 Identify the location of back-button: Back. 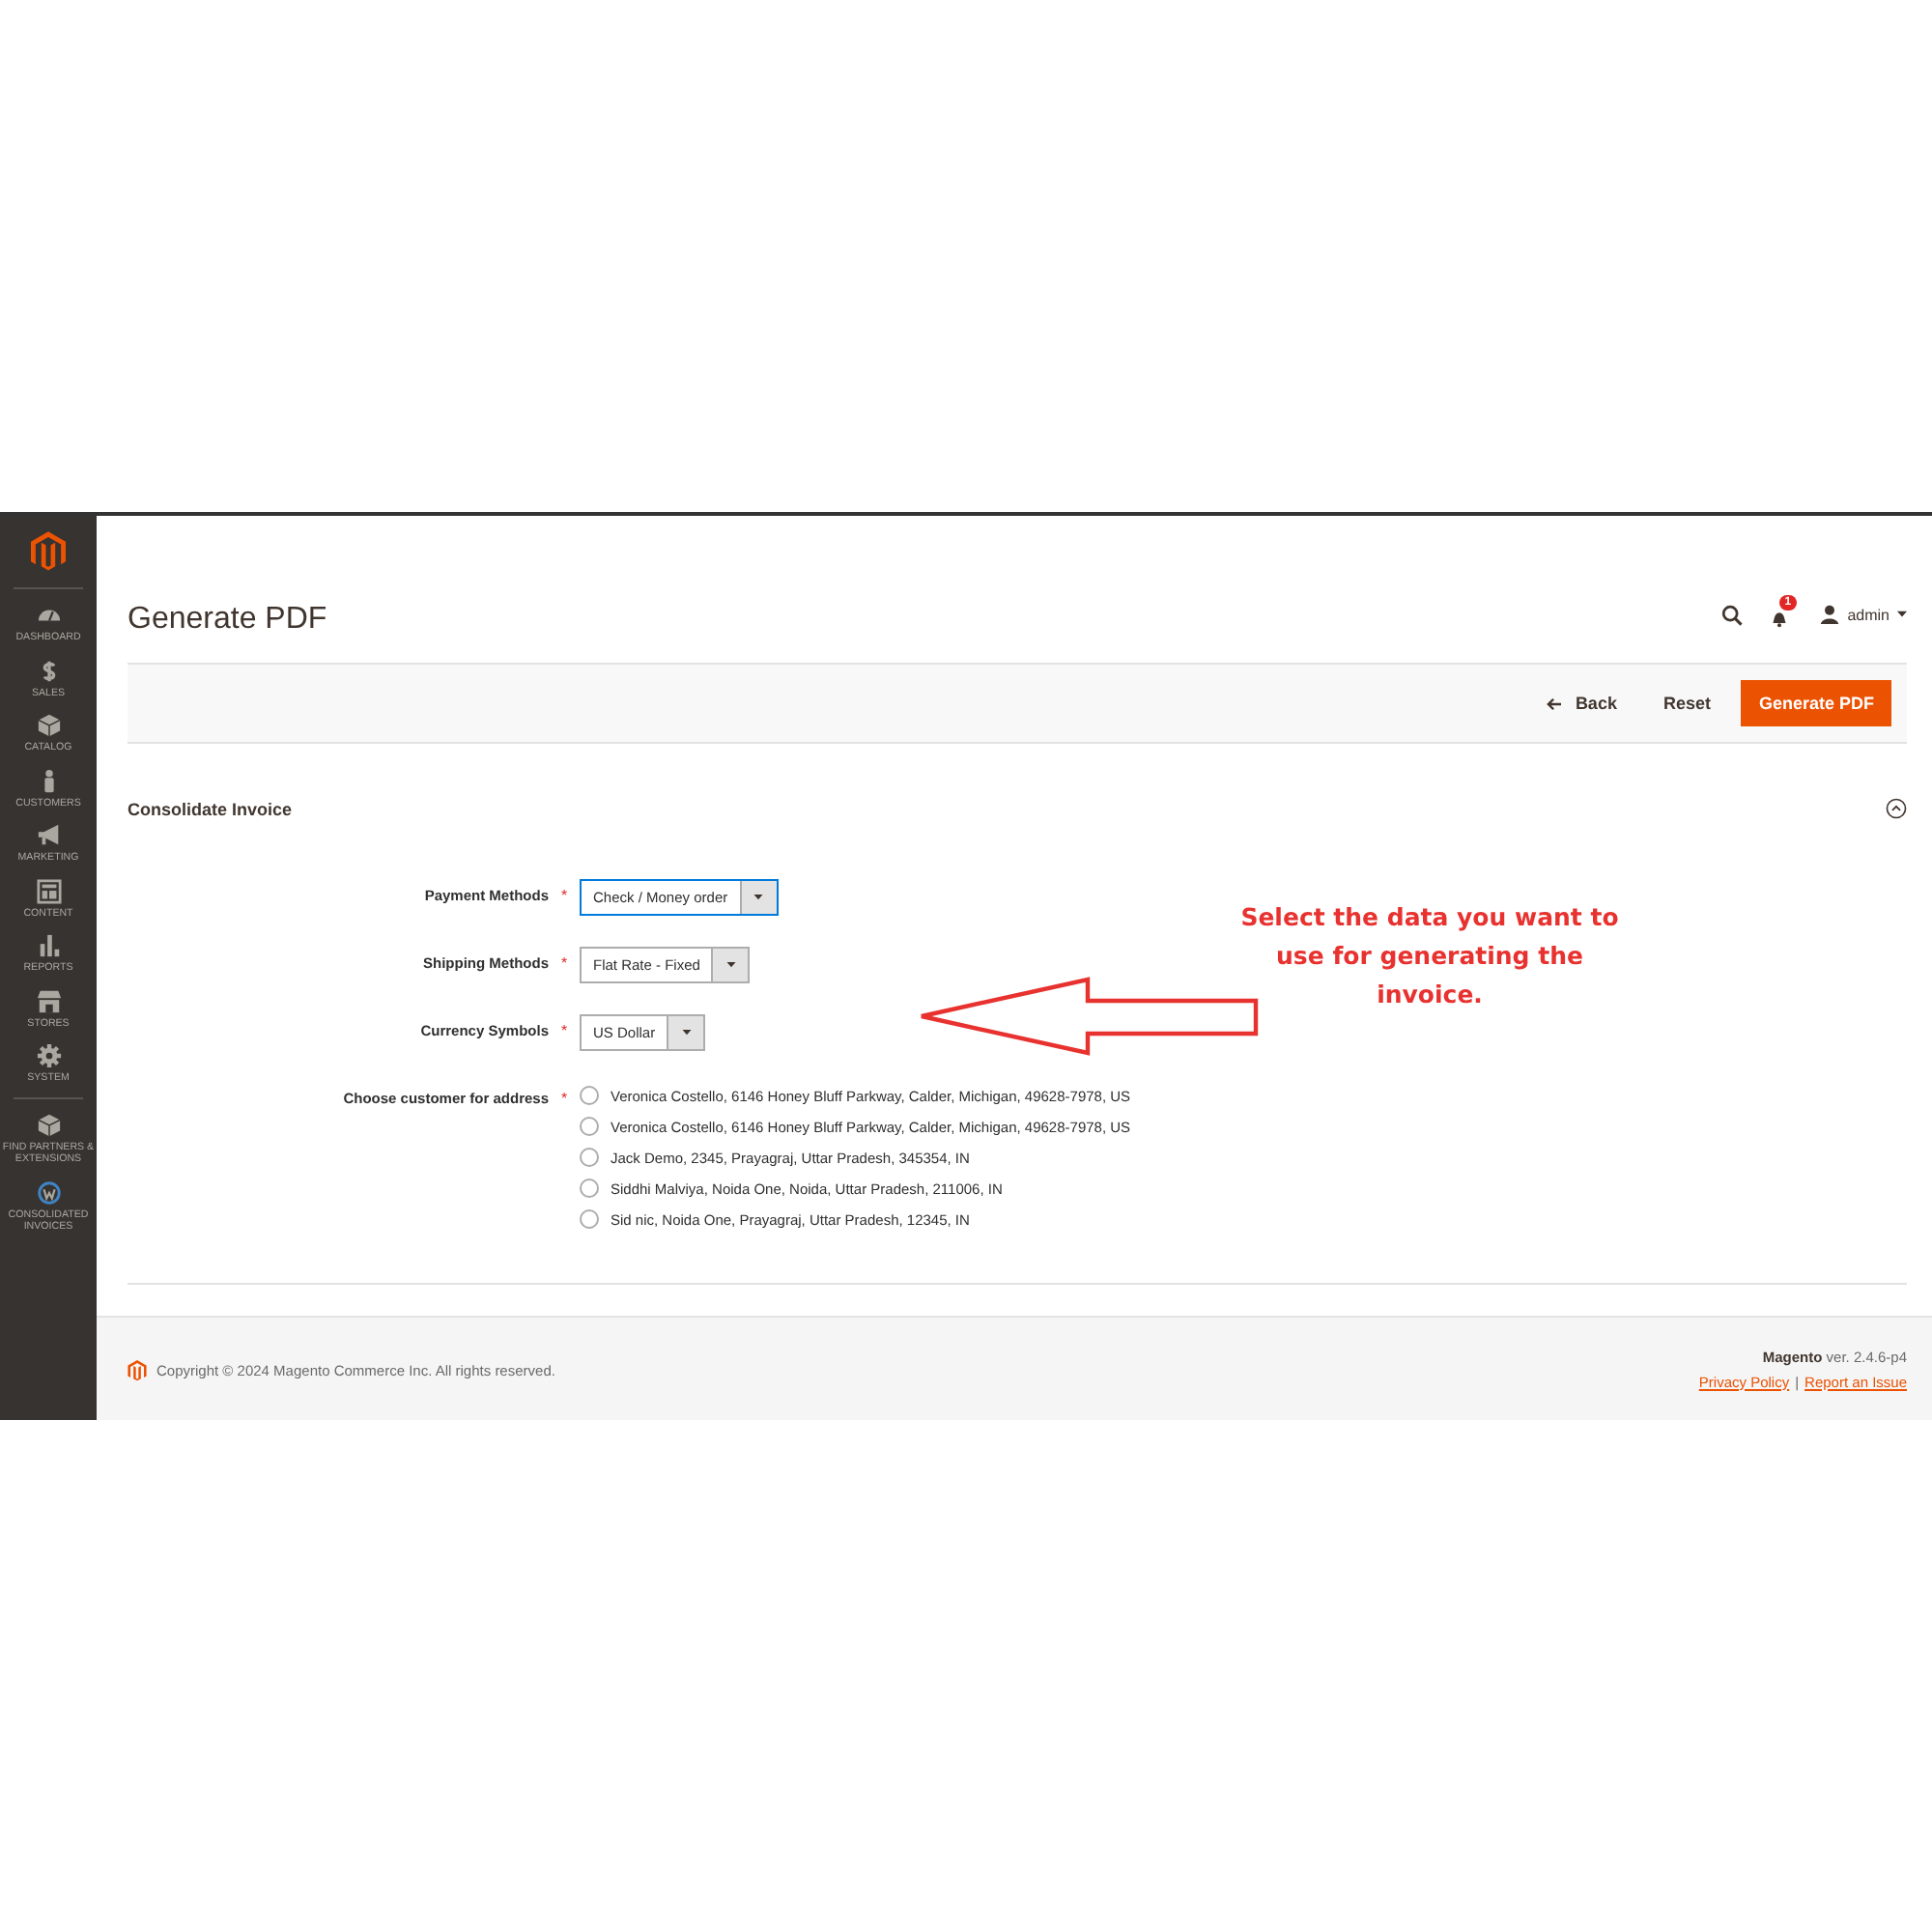
(1581, 703).